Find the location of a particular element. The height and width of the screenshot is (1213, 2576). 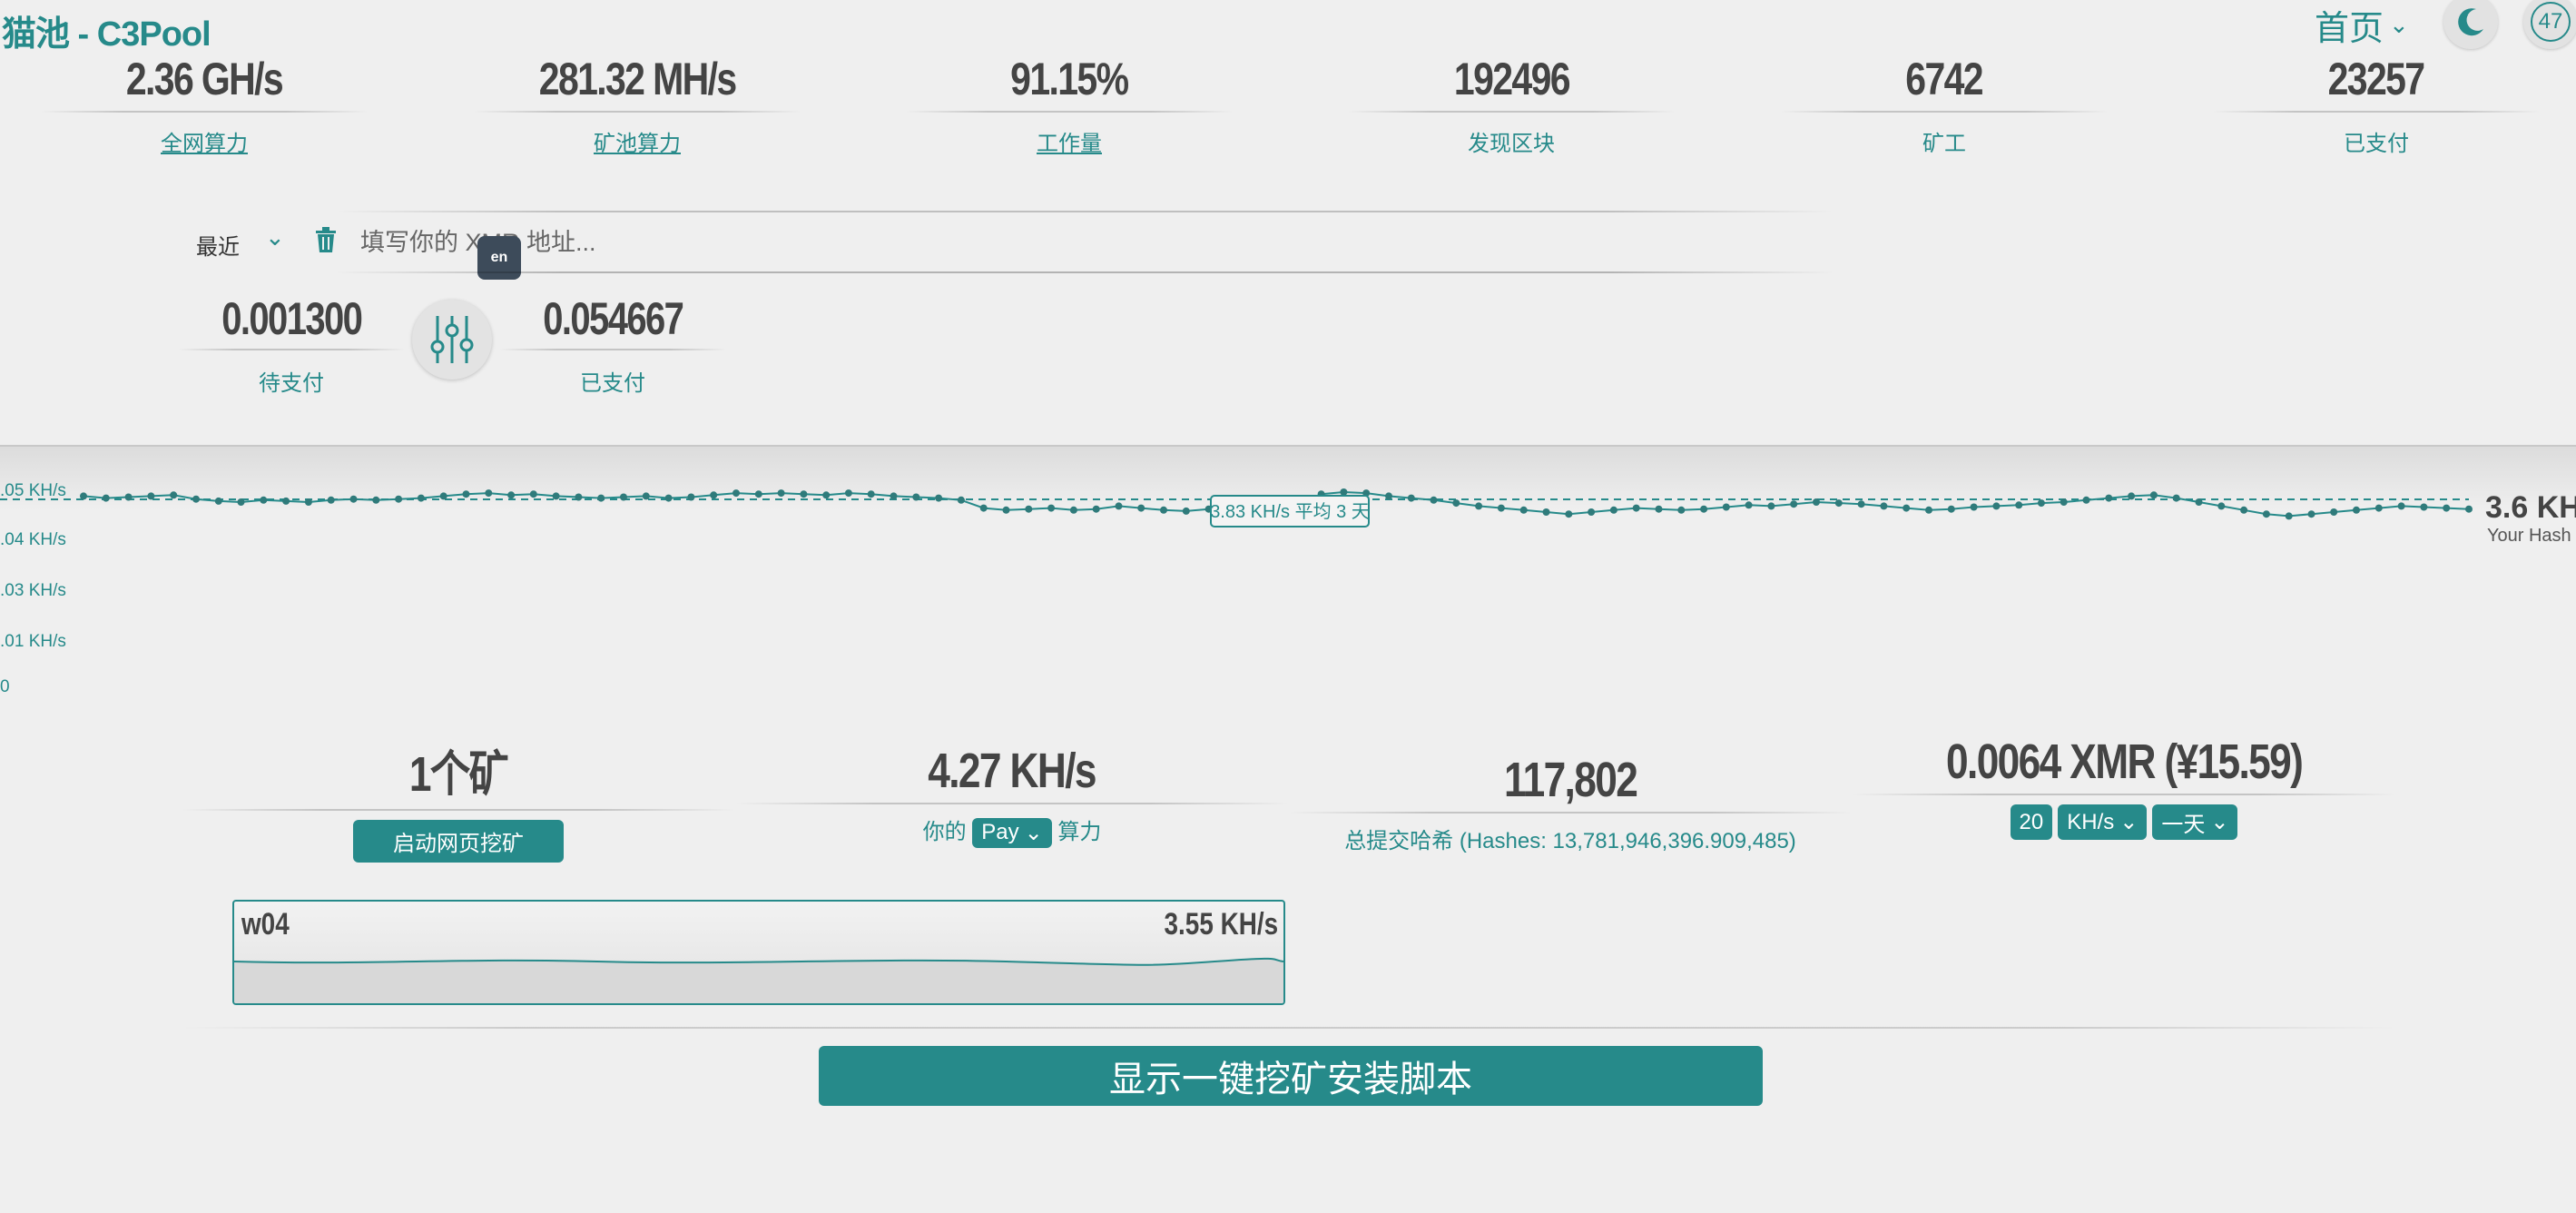

hashes-value: 117,802 is located at coordinates (1570, 780).